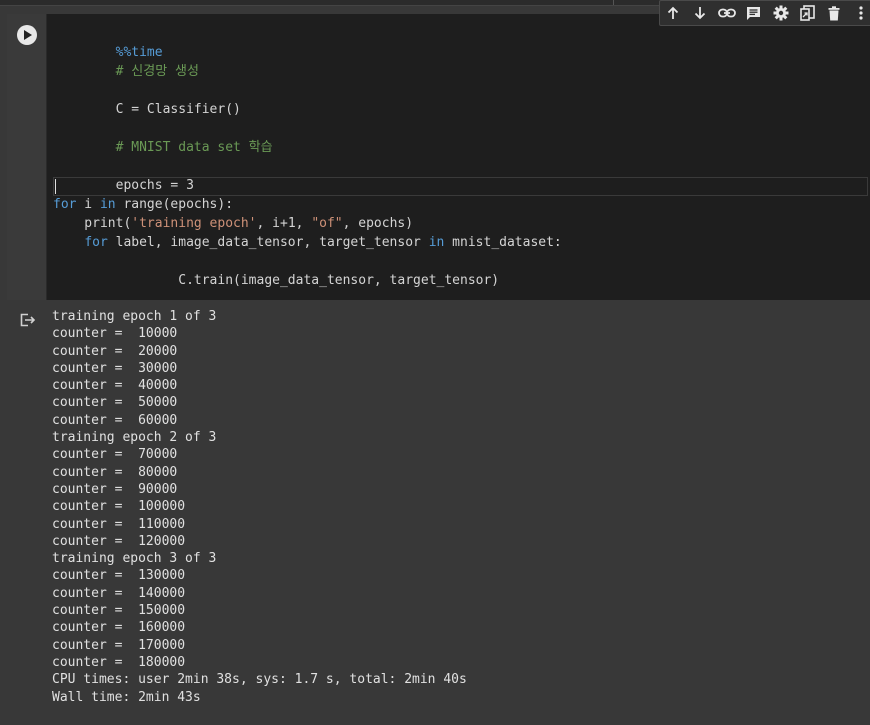 The width and height of the screenshot is (870, 725). Describe the element at coordinates (503, 242) in the screenshot. I see `code-text: mnist_dataset:` at that location.